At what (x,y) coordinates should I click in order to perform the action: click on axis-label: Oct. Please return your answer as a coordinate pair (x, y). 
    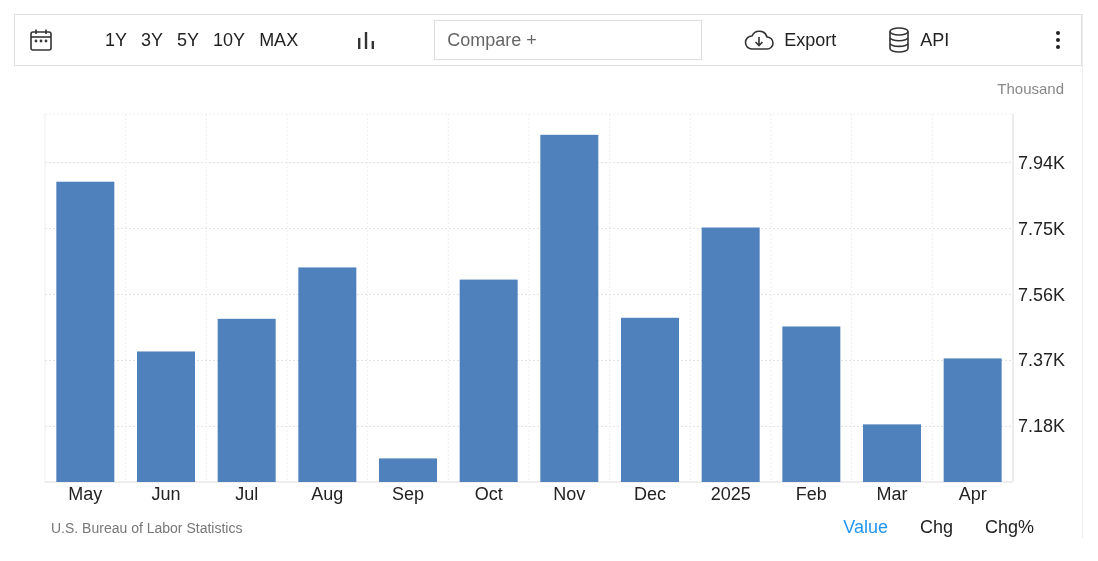
    Looking at the image, I should click on (488, 494).